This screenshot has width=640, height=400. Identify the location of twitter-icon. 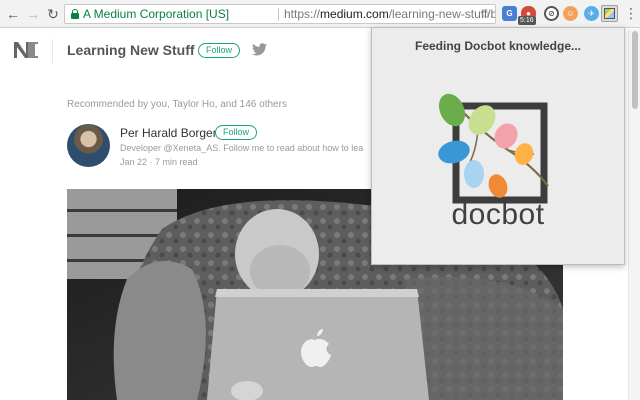
(259, 49).